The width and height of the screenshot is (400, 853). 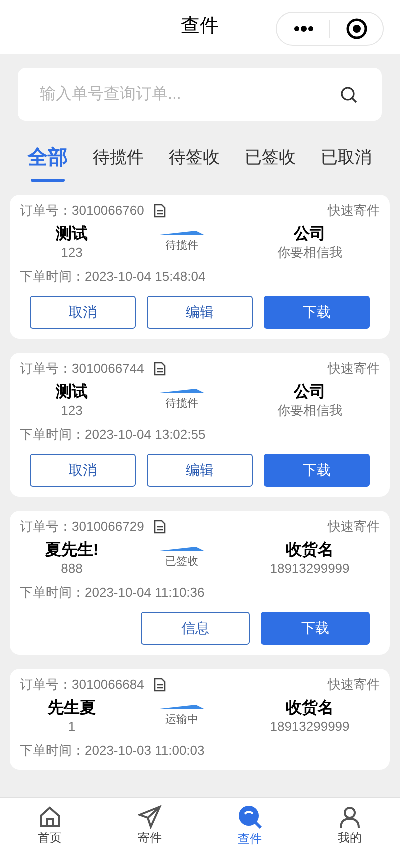 I want to click on order-status: 运输中, so click(x=182, y=720).